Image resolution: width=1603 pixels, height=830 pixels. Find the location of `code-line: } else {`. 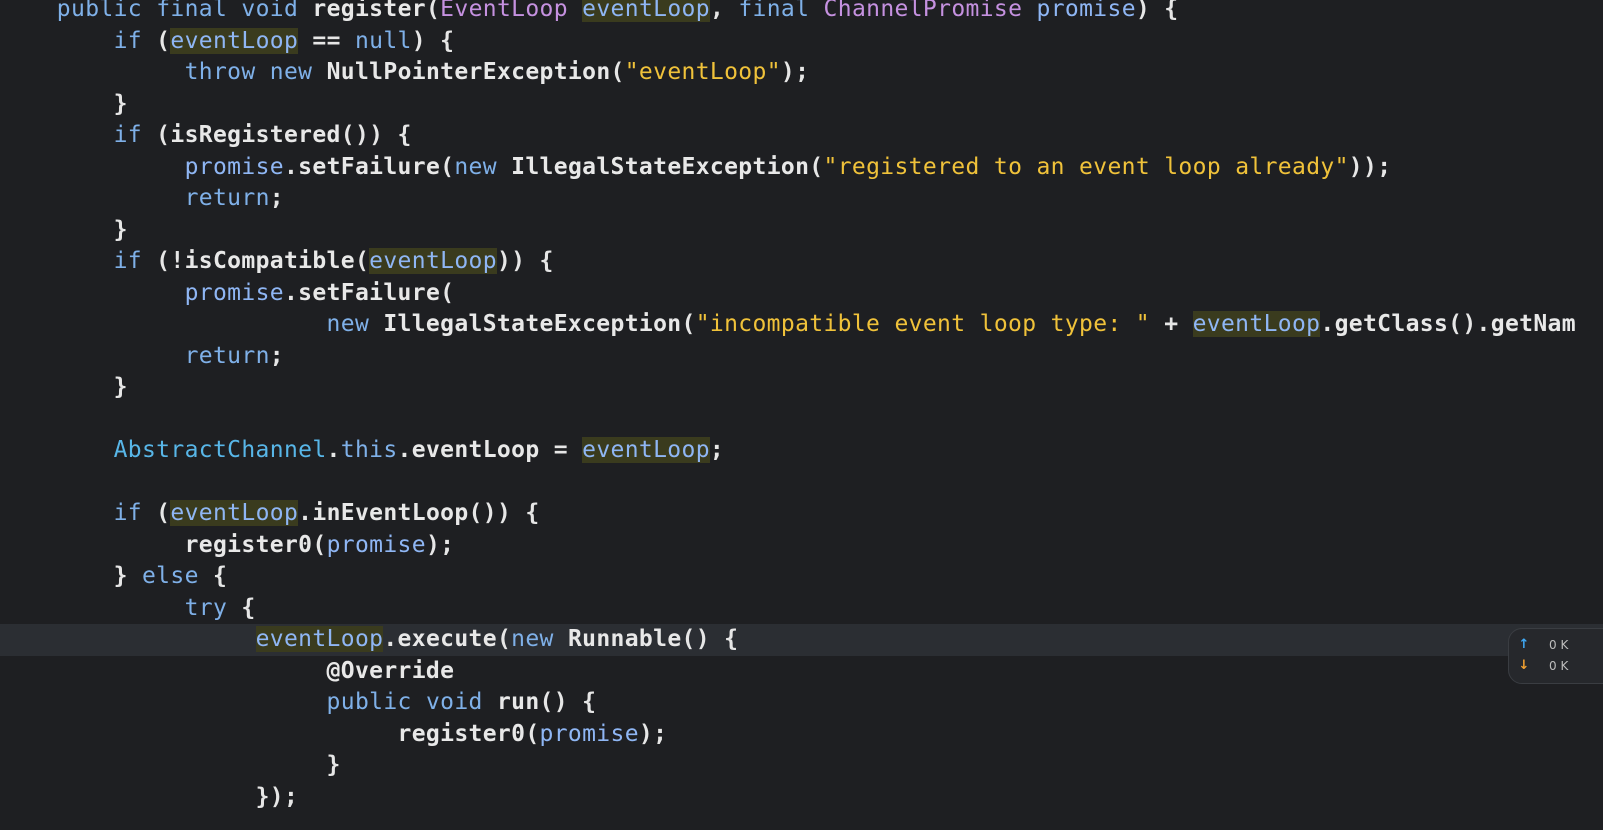

code-line: } else { is located at coordinates (801, 577).